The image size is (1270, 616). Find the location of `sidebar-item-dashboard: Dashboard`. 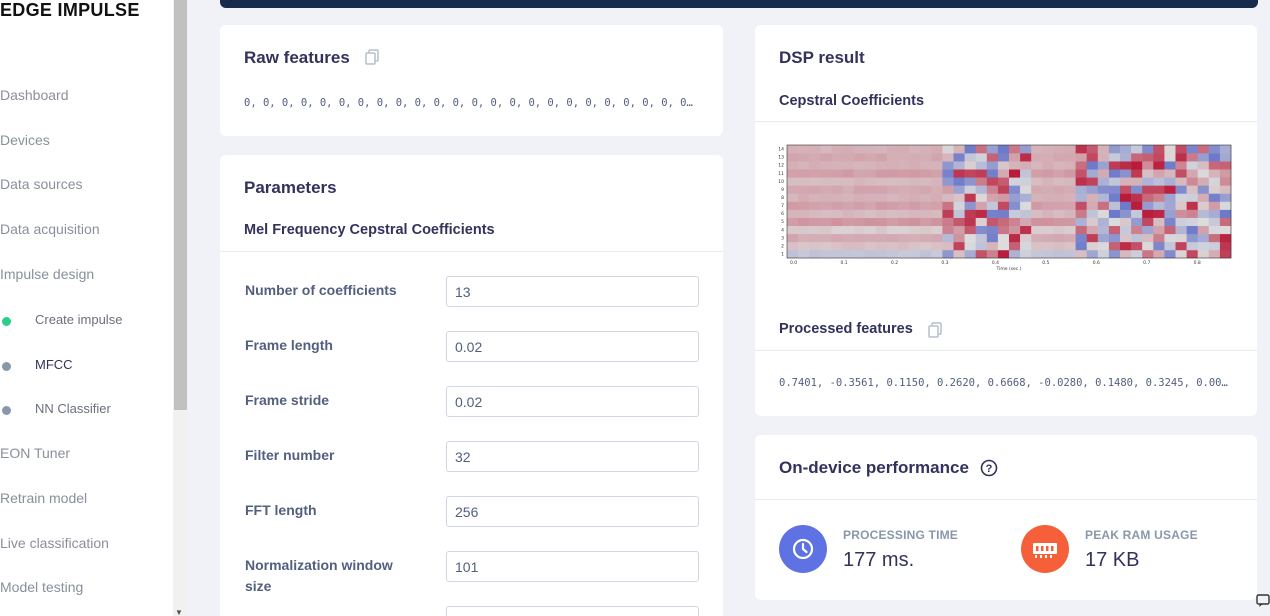

sidebar-item-dashboard: Dashboard is located at coordinates (34, 95).